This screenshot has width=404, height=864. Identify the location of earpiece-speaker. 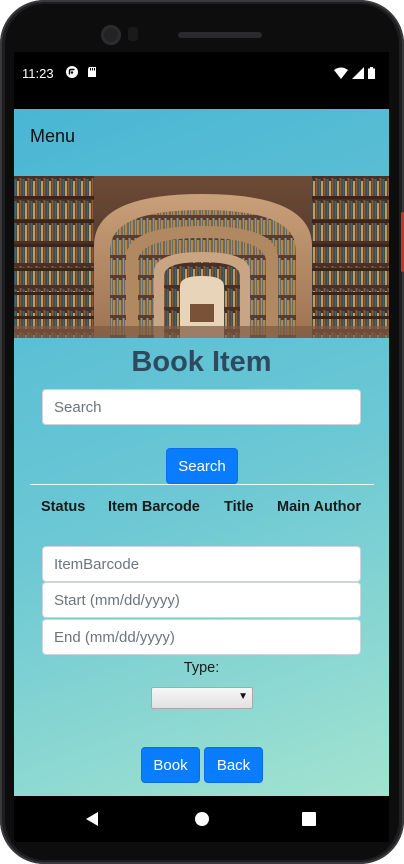
(220, 35).